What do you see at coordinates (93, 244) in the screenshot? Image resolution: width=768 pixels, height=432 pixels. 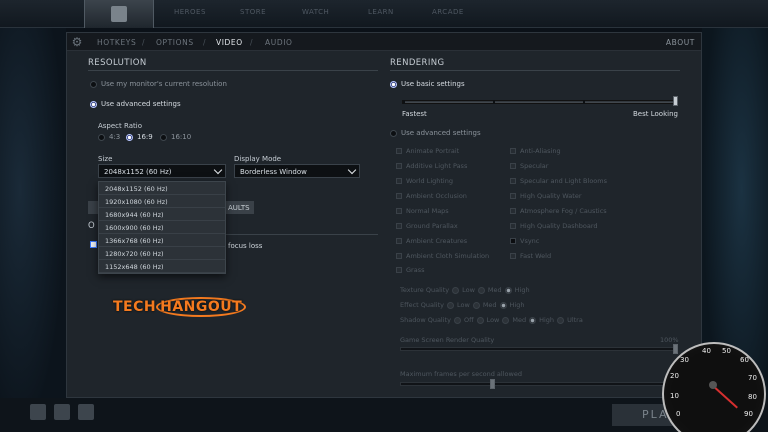 I see `checkbox-checked` at bounding box center [93, 244].